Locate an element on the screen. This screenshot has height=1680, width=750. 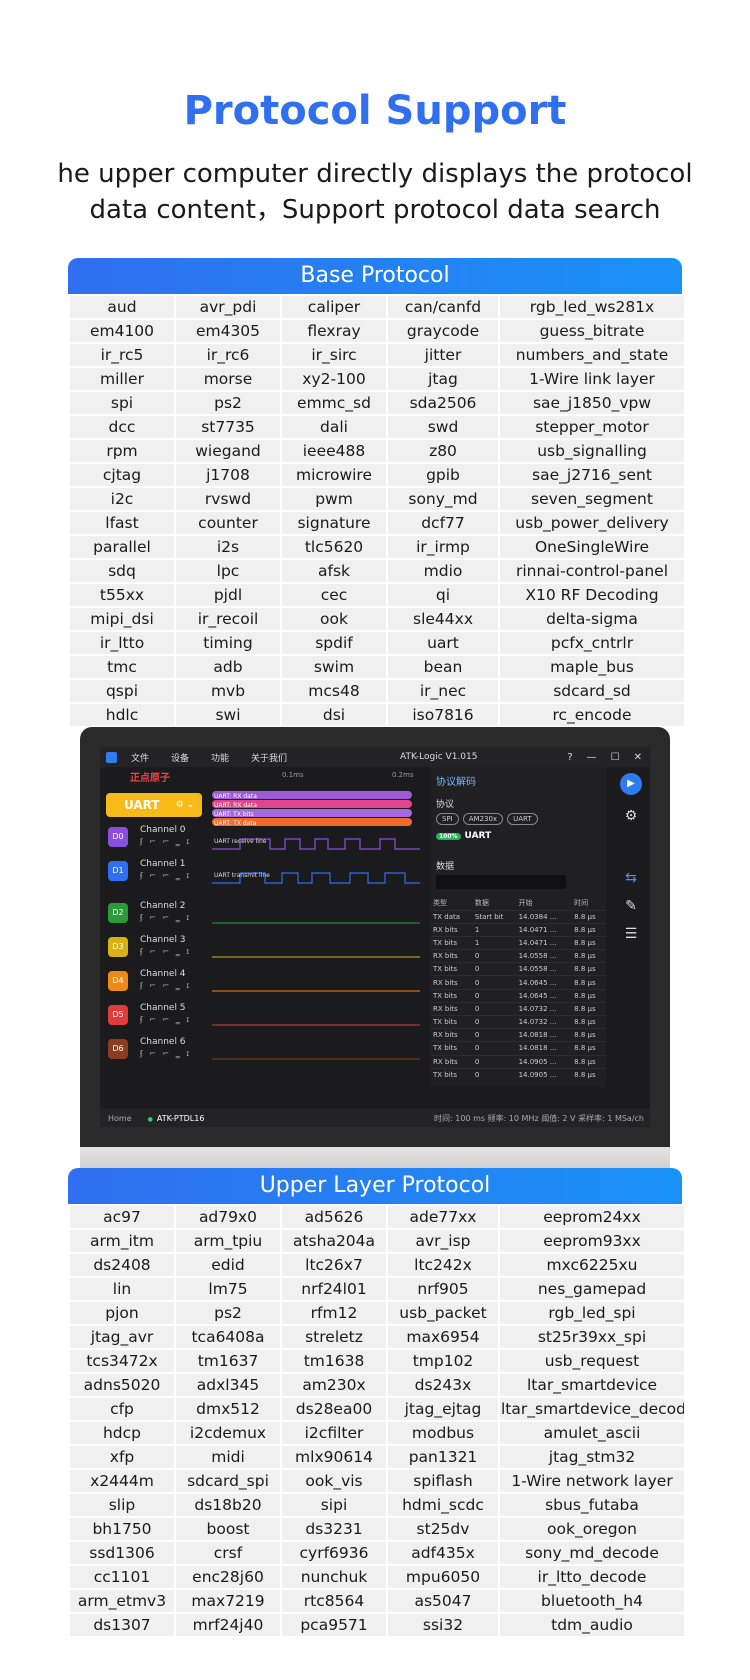
channel-row: D4 Channel 4 ʄ ⌐ ⌐ ‗ ɪ is located at coordinates (158, 982).